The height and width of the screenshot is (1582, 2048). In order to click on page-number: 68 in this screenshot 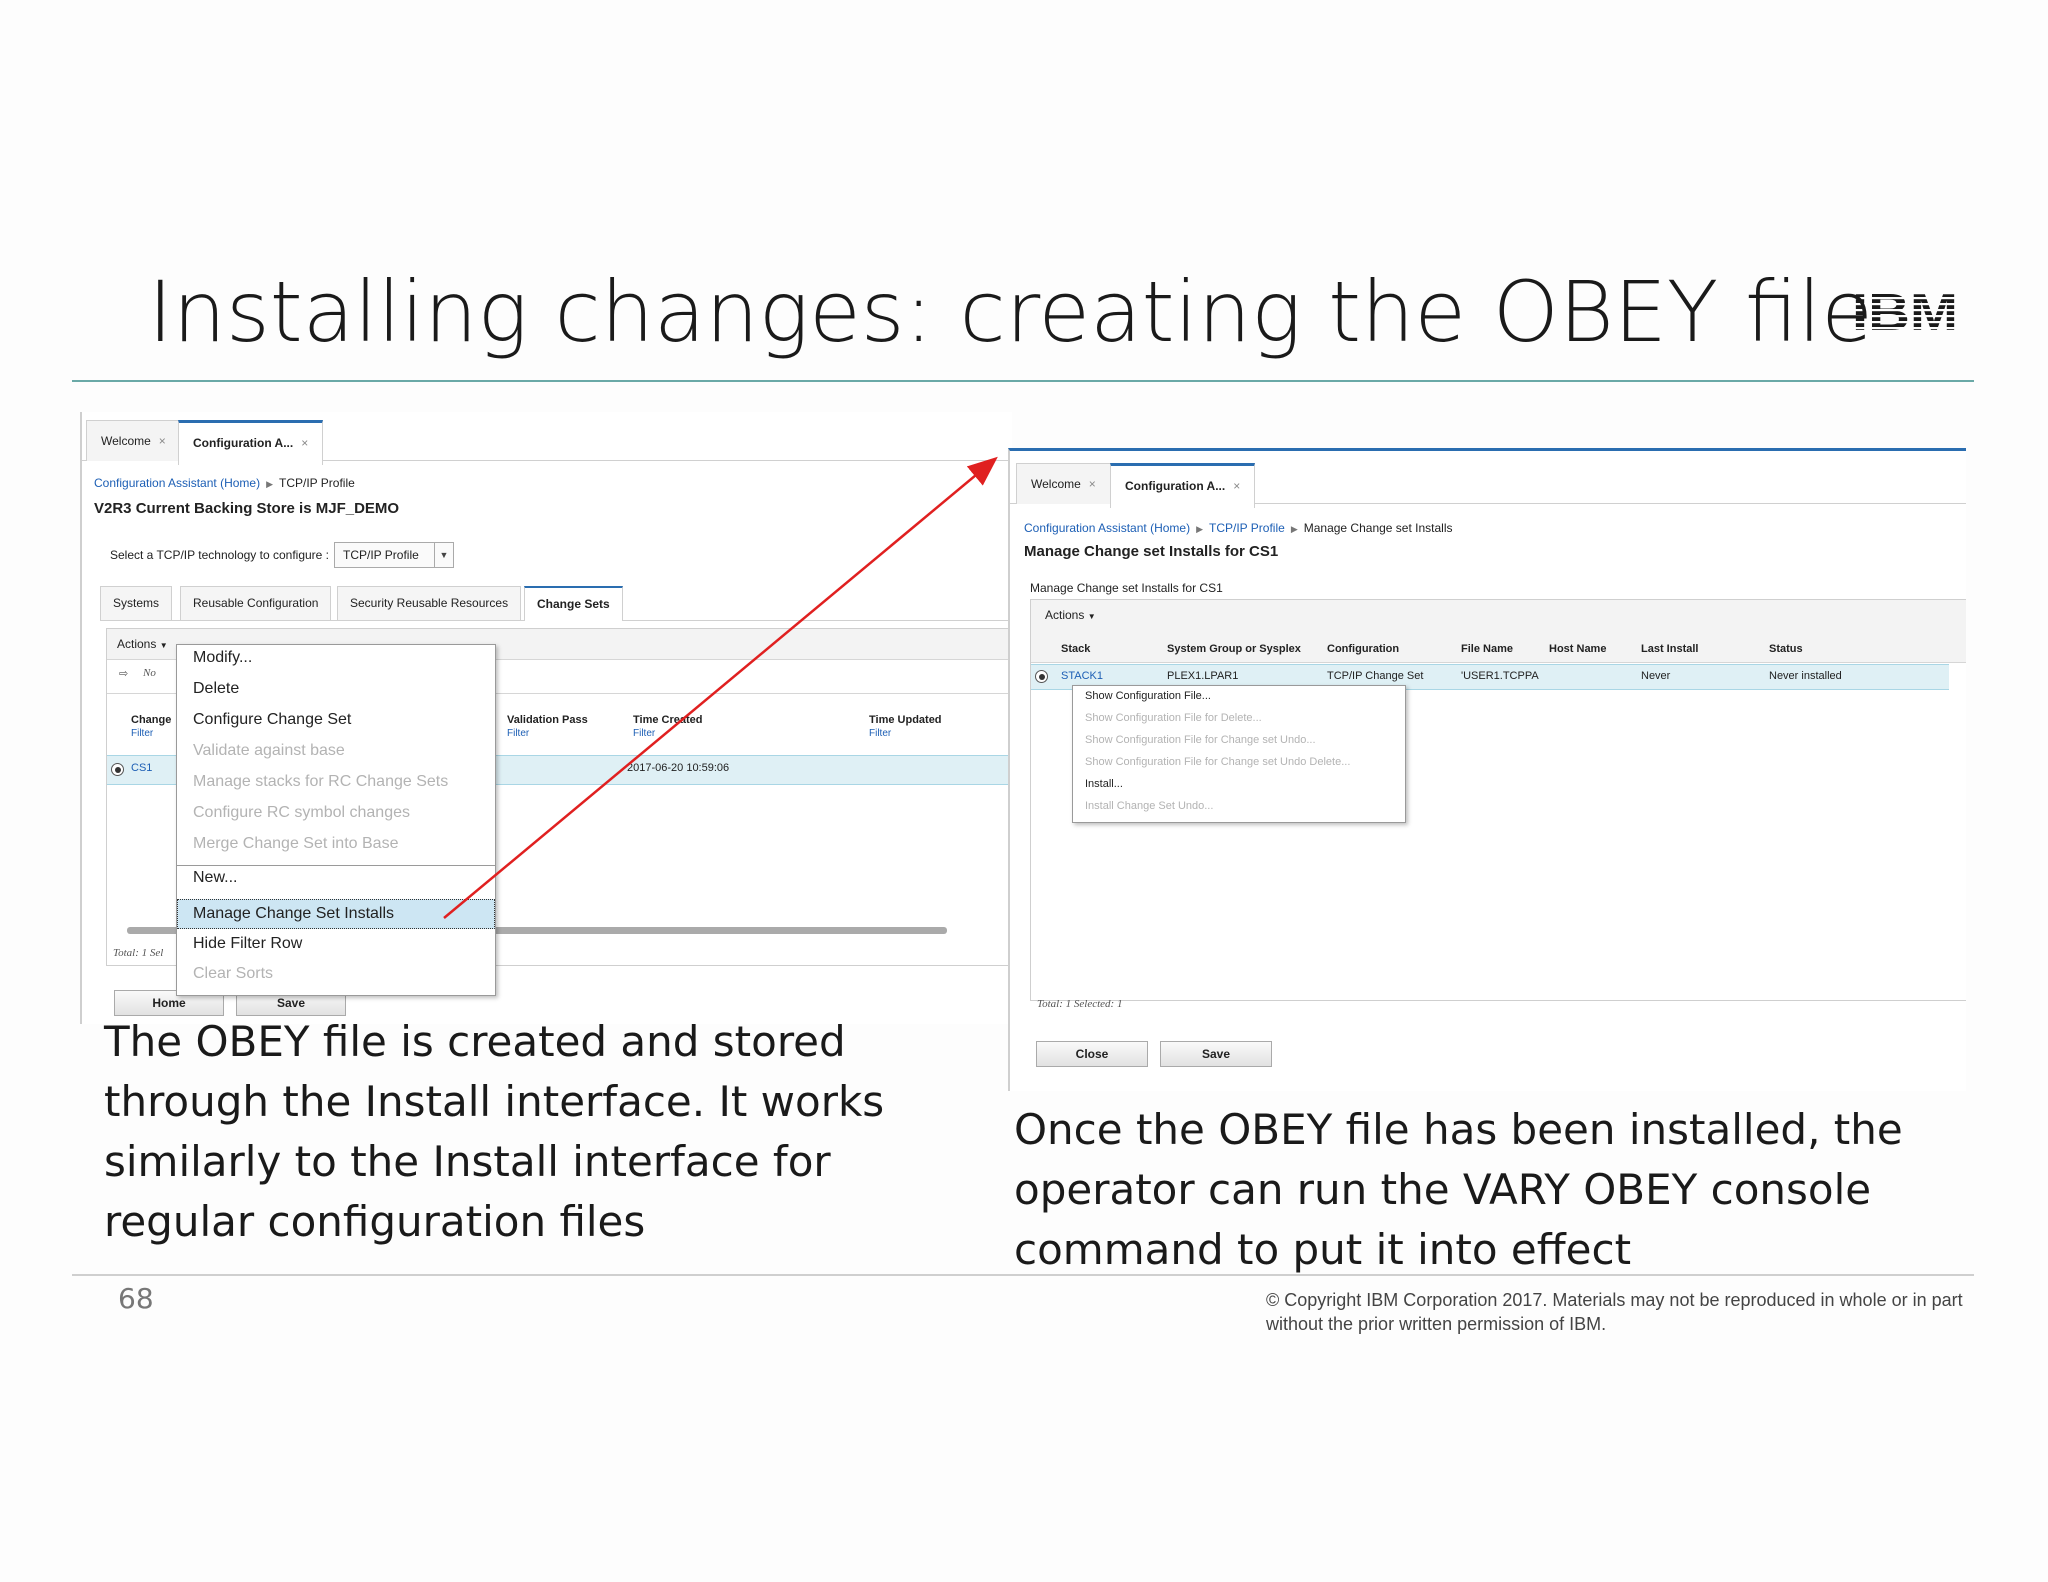, I will do `click(136, 1298)`.